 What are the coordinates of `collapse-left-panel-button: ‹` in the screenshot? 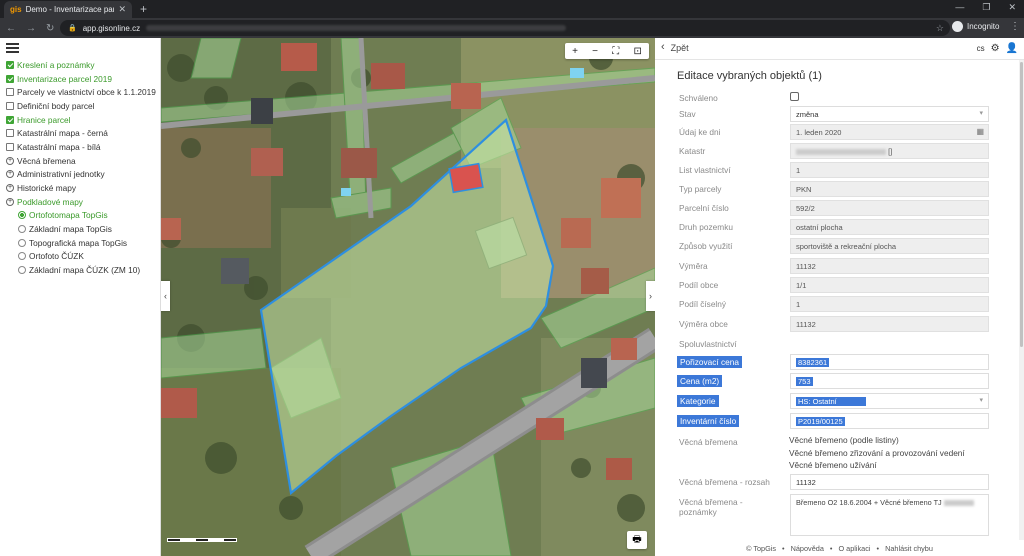 It's located at (165, 296).